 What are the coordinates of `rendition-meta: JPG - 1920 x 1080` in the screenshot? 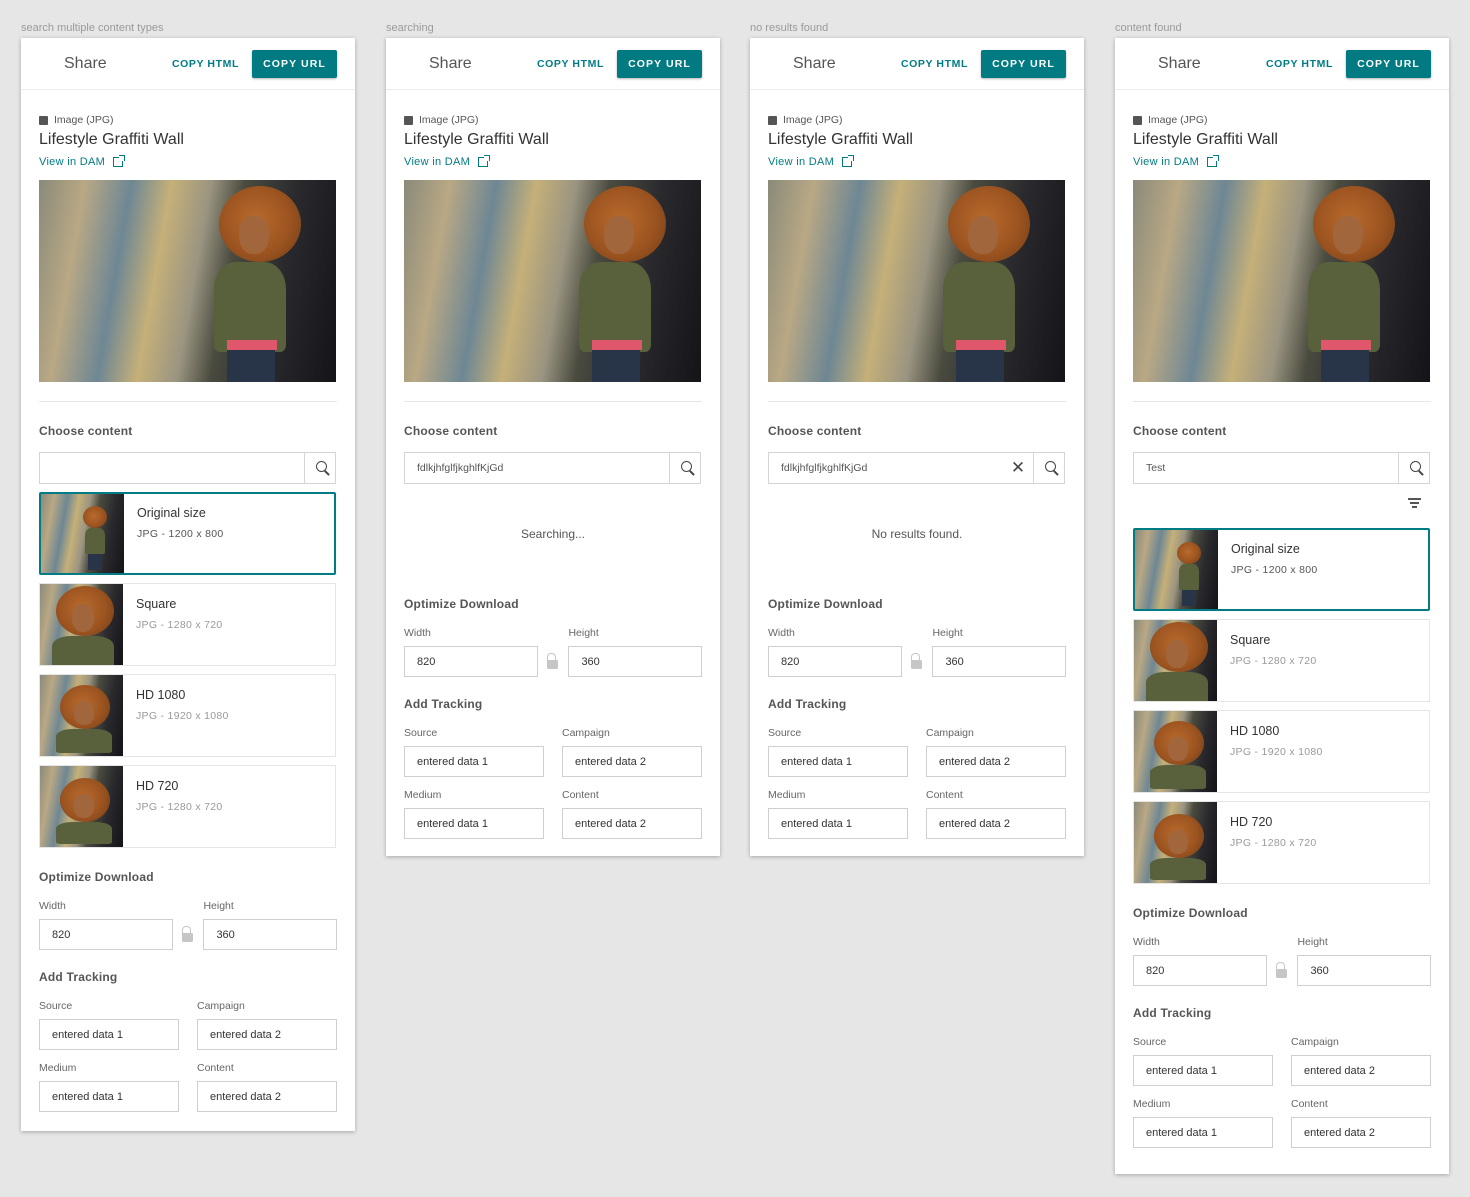 It's located at (1276, 752).